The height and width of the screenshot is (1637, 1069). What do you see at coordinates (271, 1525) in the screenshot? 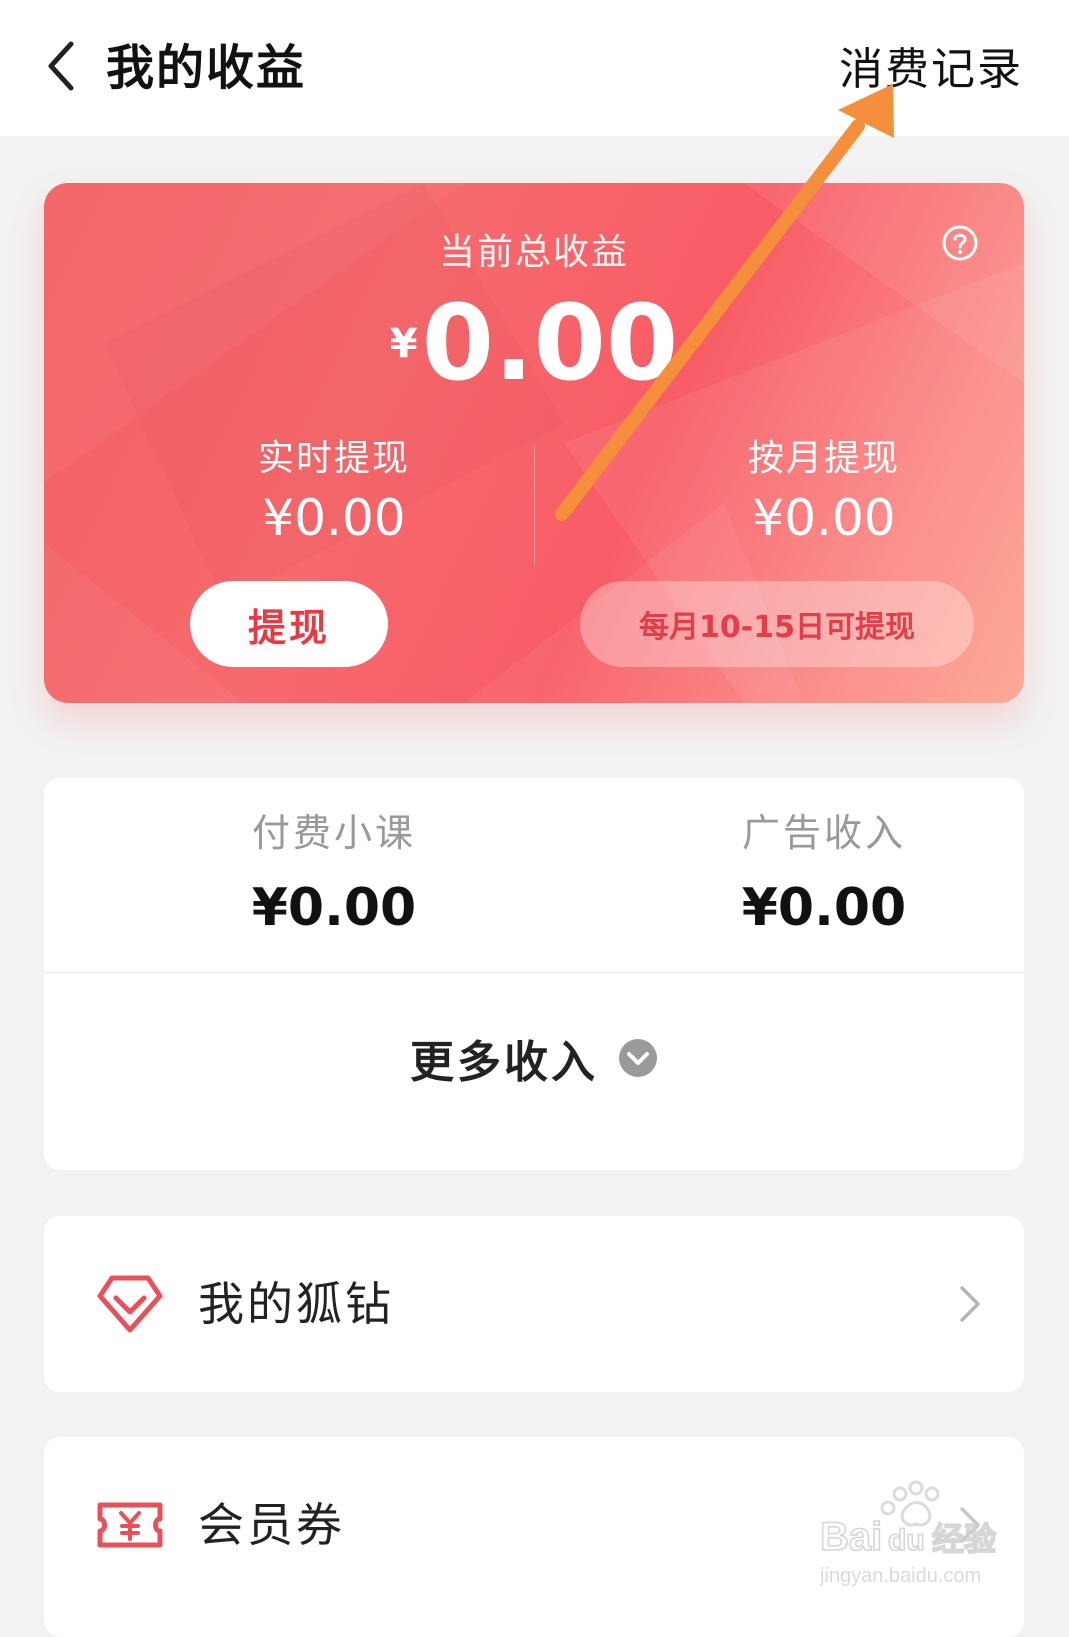
I see `menu-item-label: 会员券` at bounding box center [271, 1525].